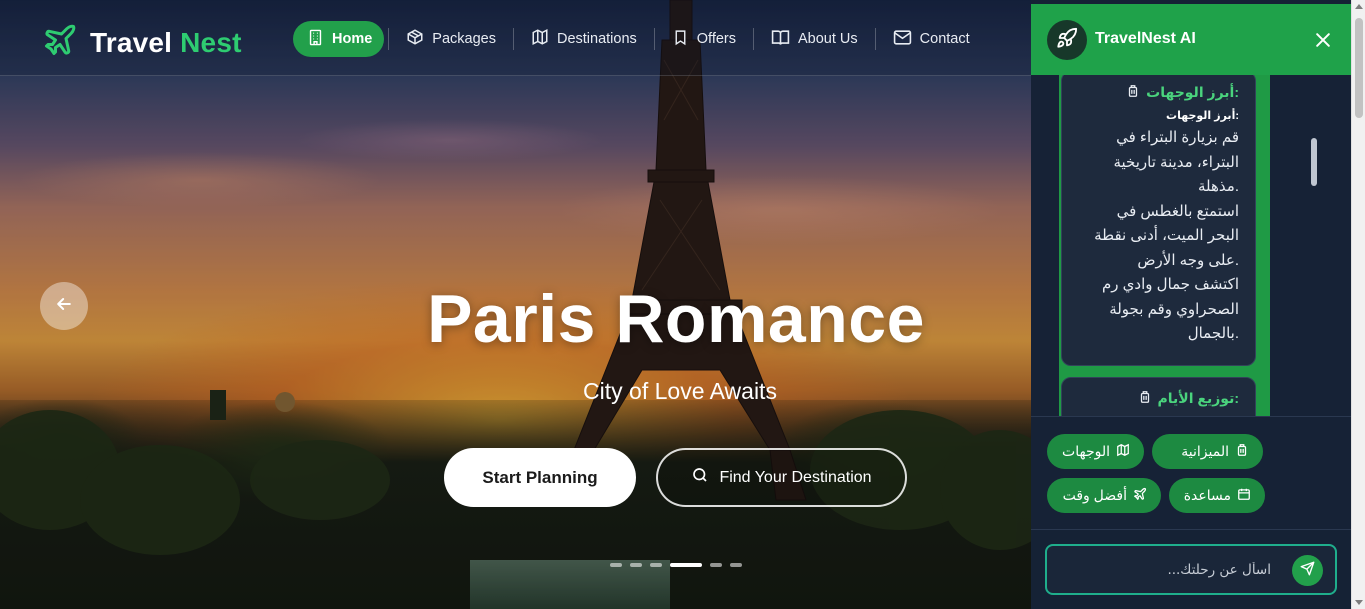 The height and width of the screenshot is (609, 1365). I want to click on slide-indicators, so click(676, 565).